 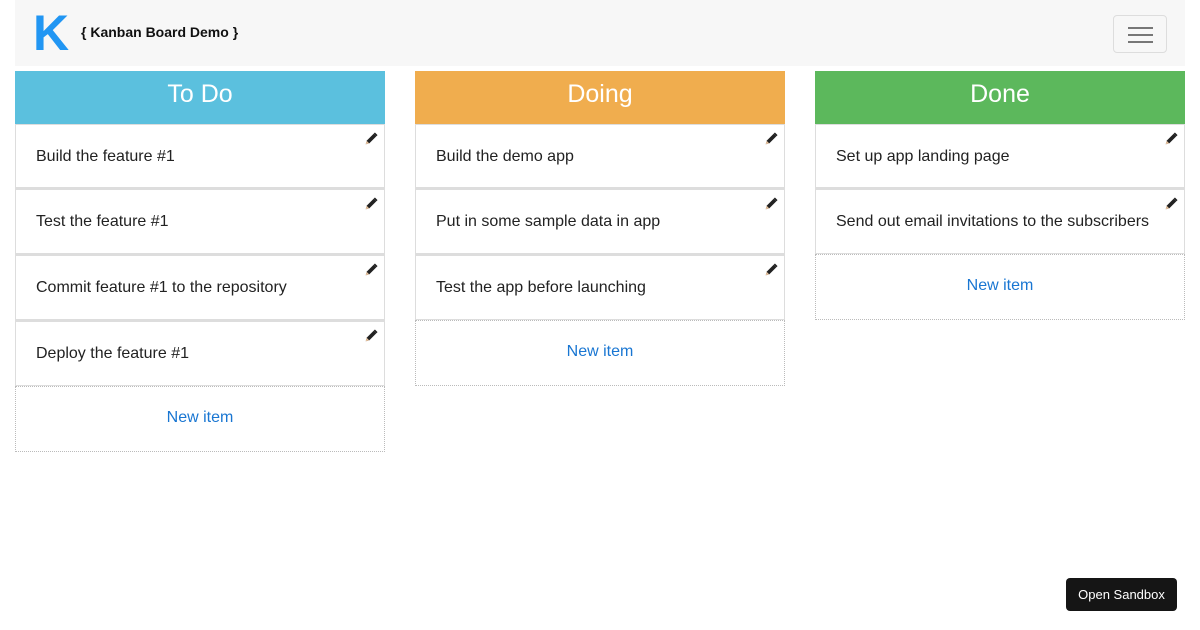 What do you see at coordinates (51, 33) in the screenshot?
I see `logo: K` at bounding box center [51, 33].